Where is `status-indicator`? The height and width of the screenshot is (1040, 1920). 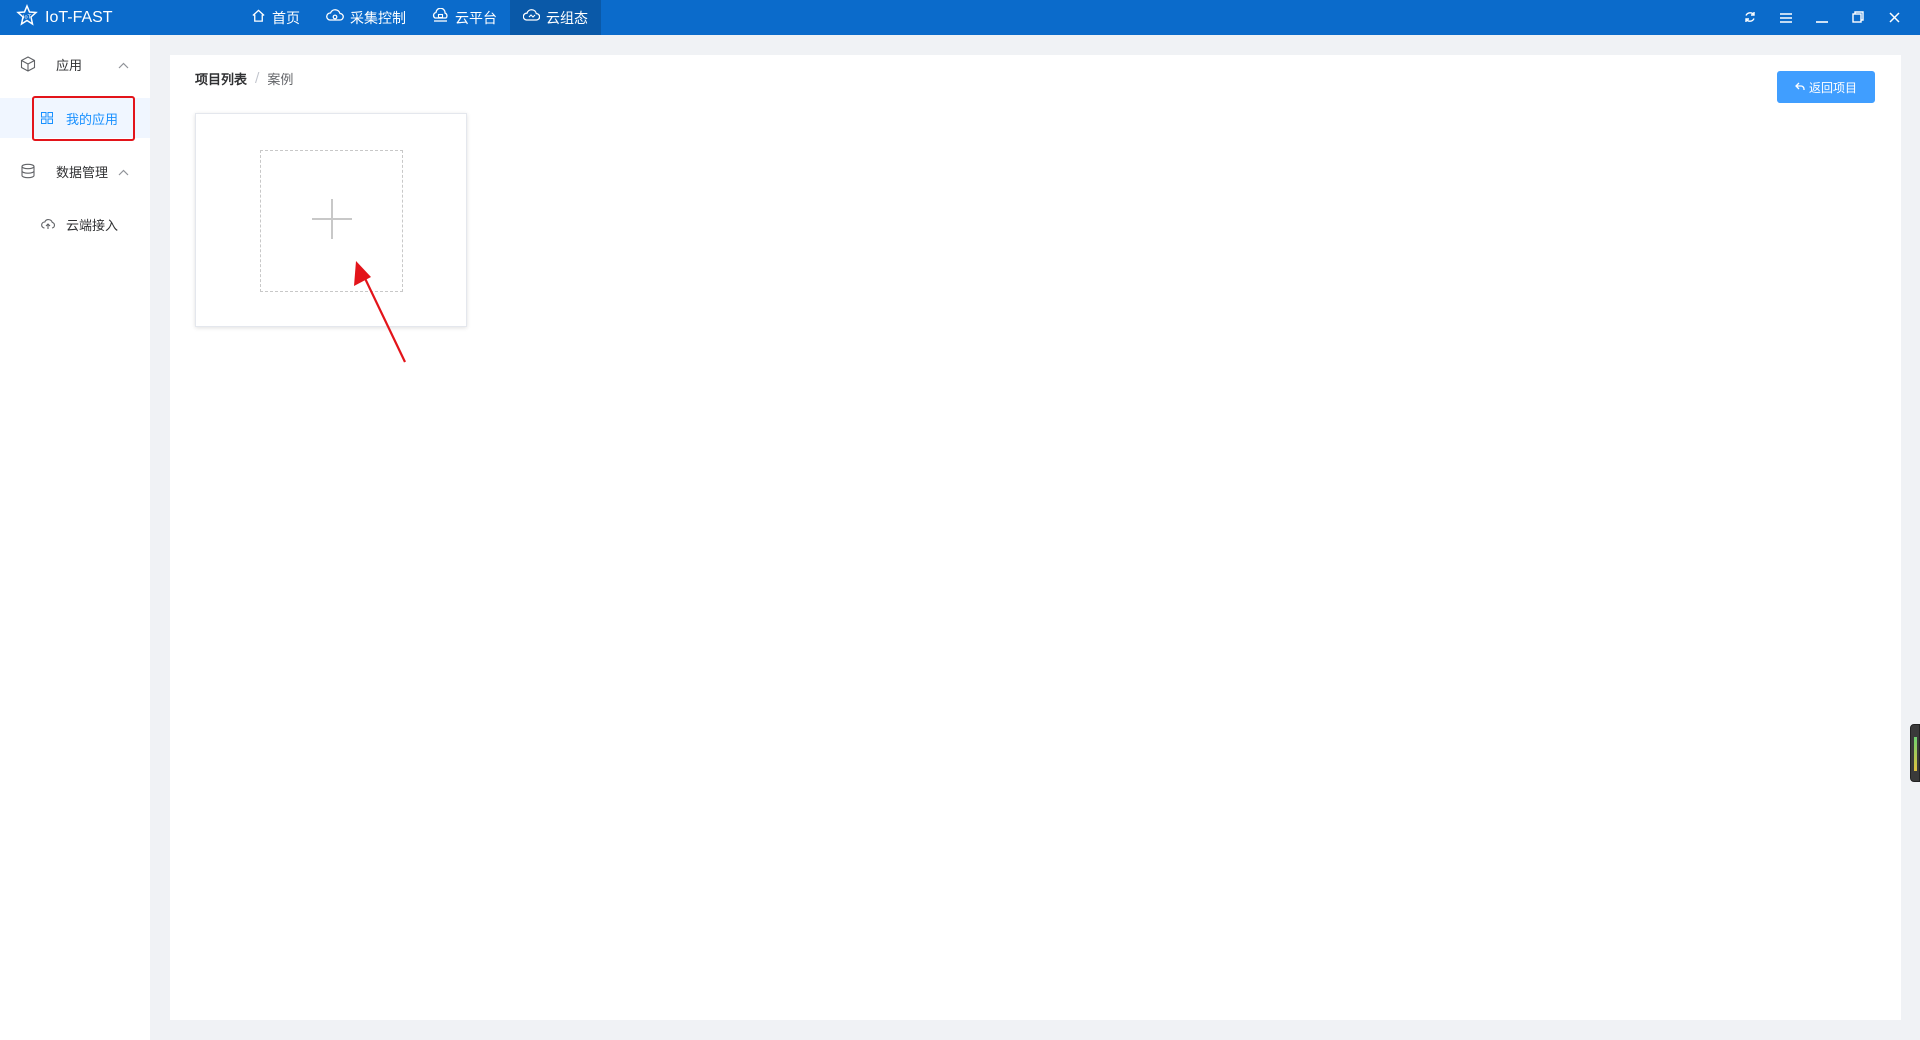
status-indicator is located at coordinates (1915, 754).